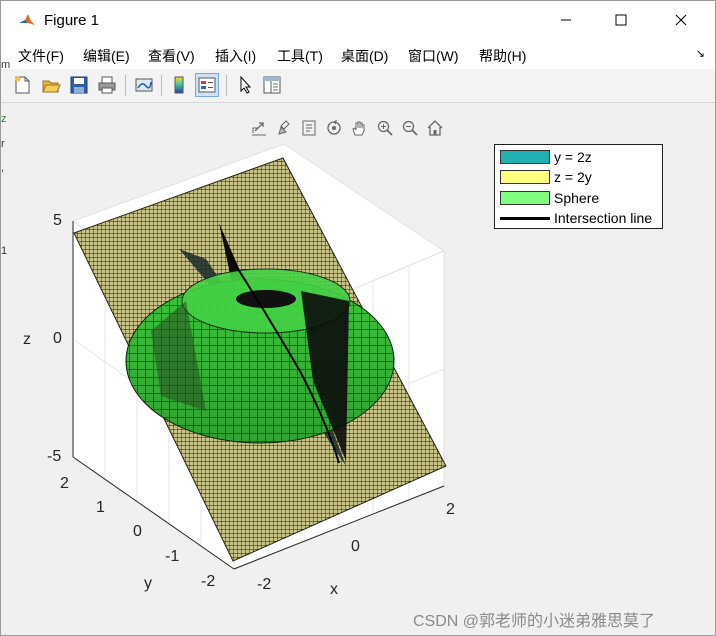  I want to click on legend-label: Sphere, so click(577, 198).